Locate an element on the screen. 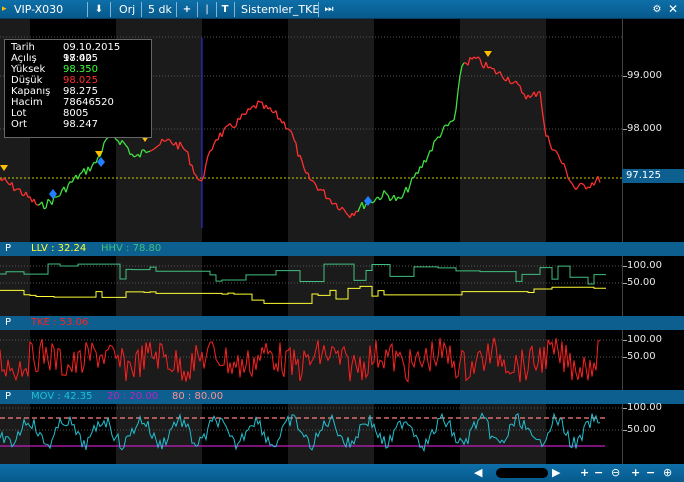  zoom-in-y-icon: + is located at coordinates (635, 473).